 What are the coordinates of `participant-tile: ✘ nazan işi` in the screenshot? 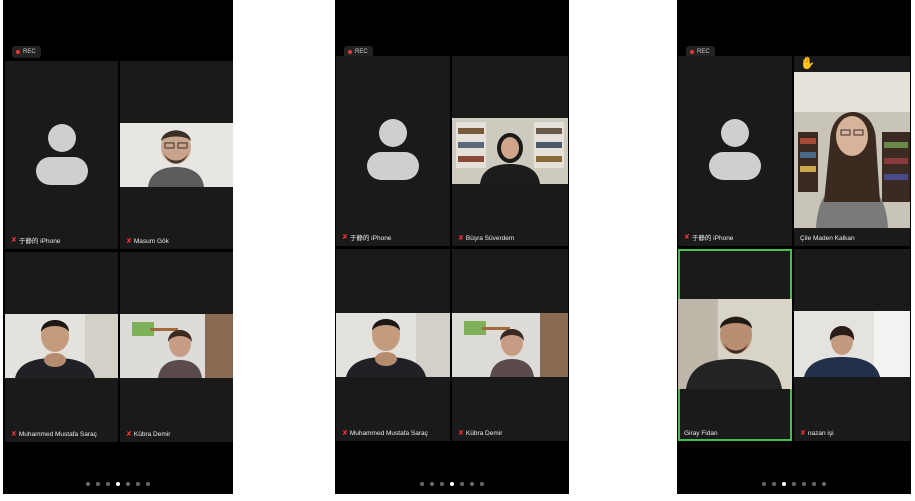 It's located at (852, 345).